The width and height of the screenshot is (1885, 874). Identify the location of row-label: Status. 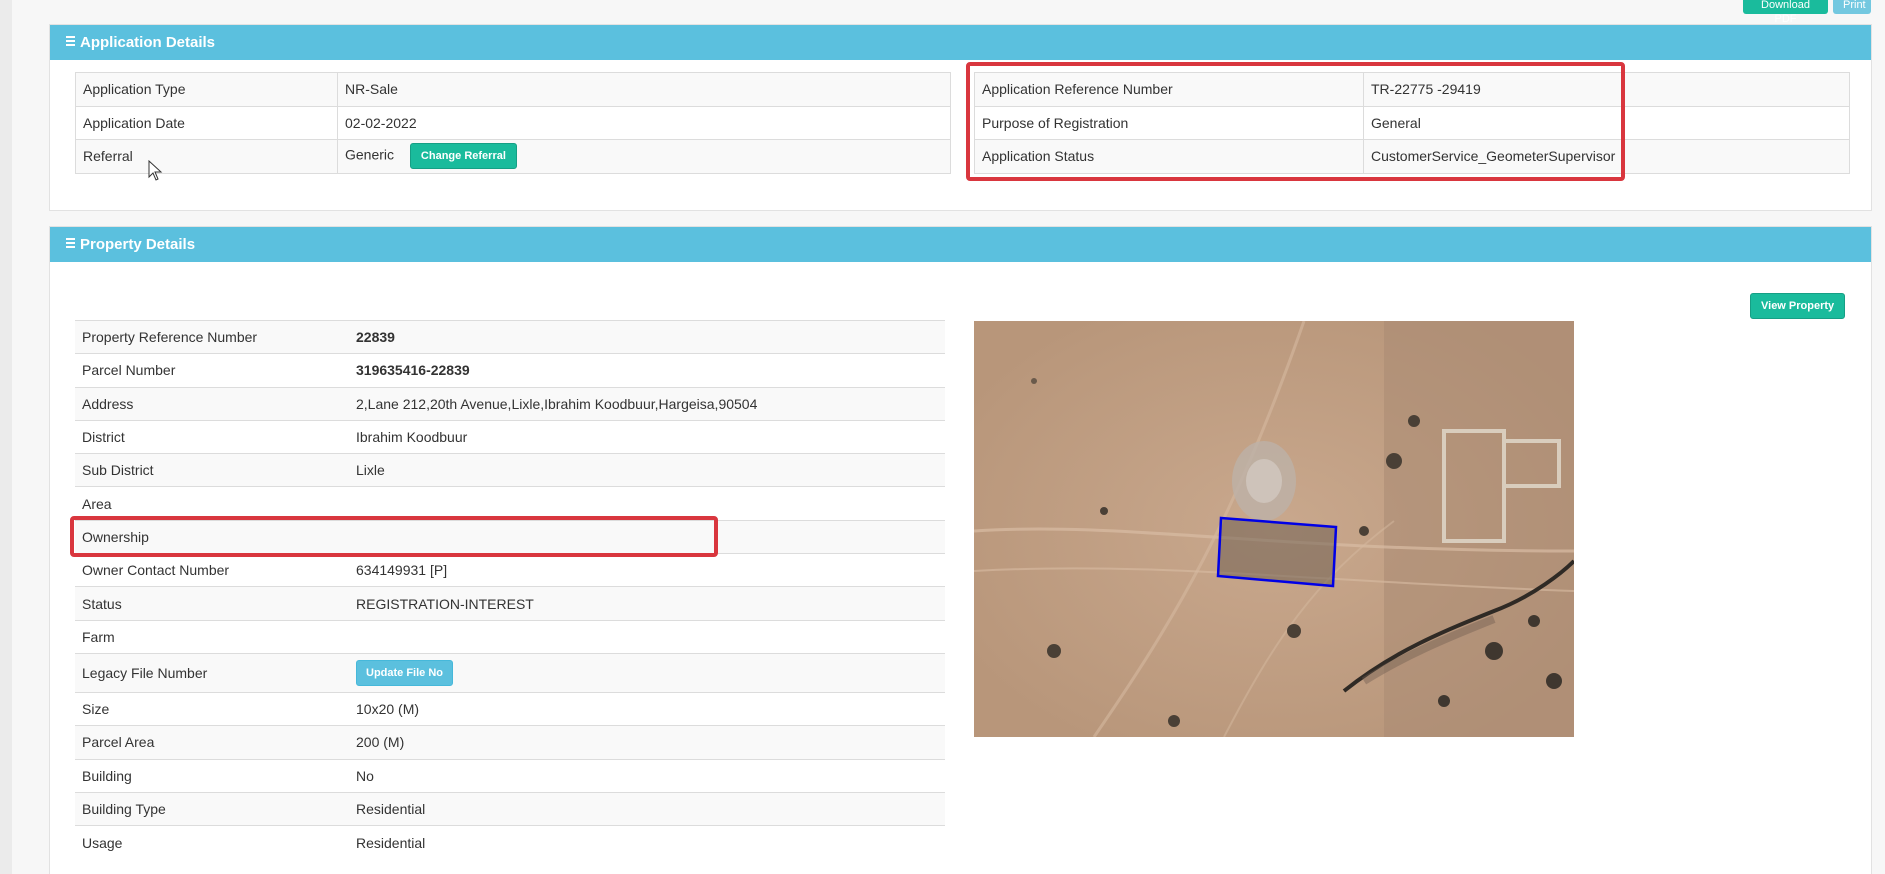
(212, 603).